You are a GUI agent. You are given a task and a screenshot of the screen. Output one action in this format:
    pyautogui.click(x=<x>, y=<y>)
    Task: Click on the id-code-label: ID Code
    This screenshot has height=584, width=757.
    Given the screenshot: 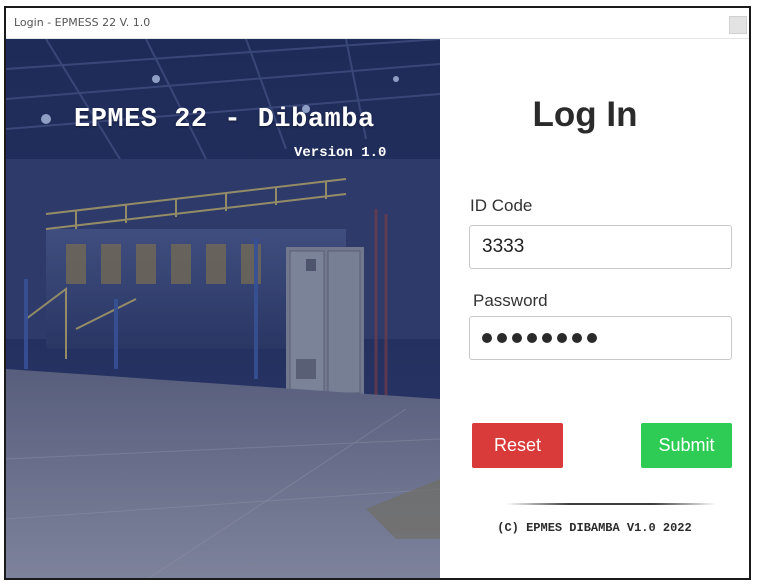 What is the action you would take?
    pyautogui.click(x=501, y=205)
    